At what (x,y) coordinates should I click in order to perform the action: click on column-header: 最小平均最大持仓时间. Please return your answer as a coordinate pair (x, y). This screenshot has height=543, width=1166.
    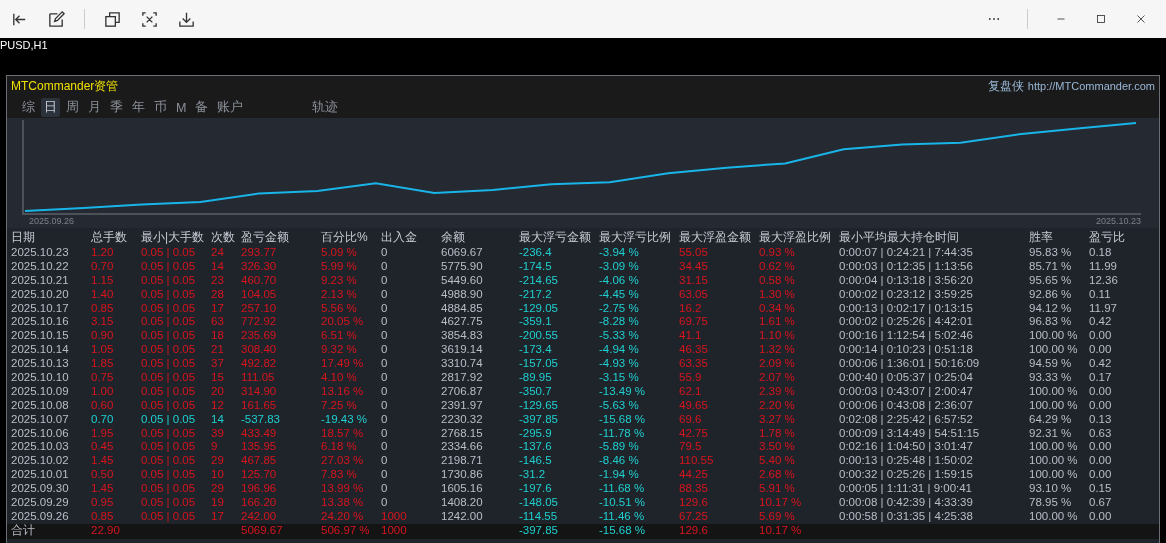
    Looking at the image, I should click on (899, 237).